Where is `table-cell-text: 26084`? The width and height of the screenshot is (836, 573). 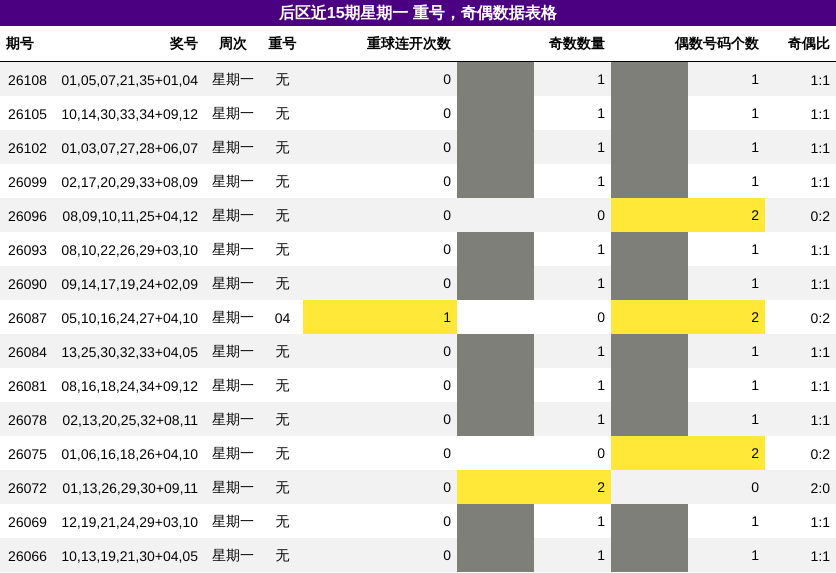
table-cell-text: 26084 is located at coordinates (27, 352).